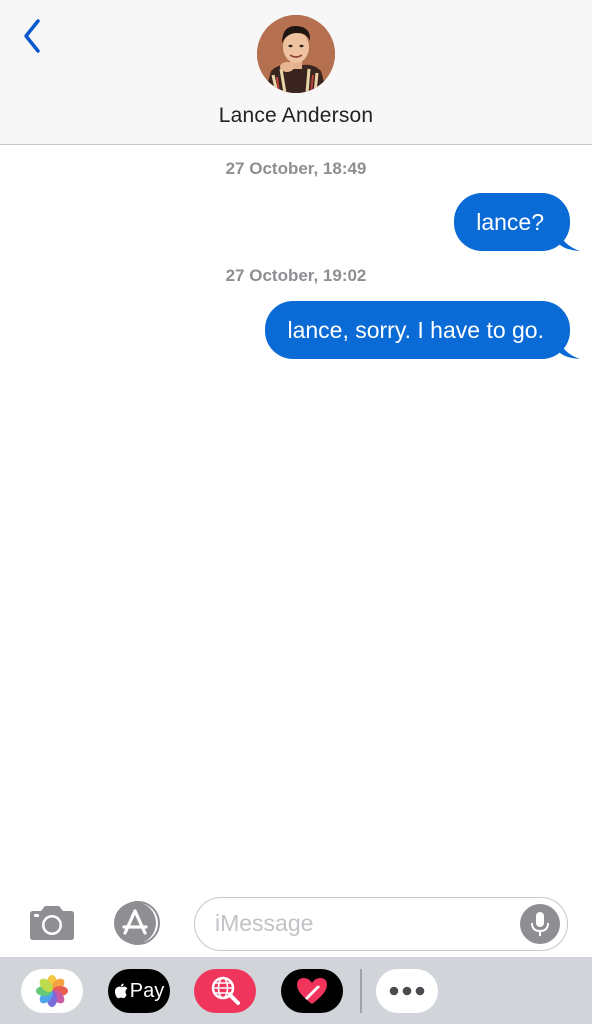 This screenshot has height=1024, width=592. I want to click on digital-touch-app-button, so click(312, 991).